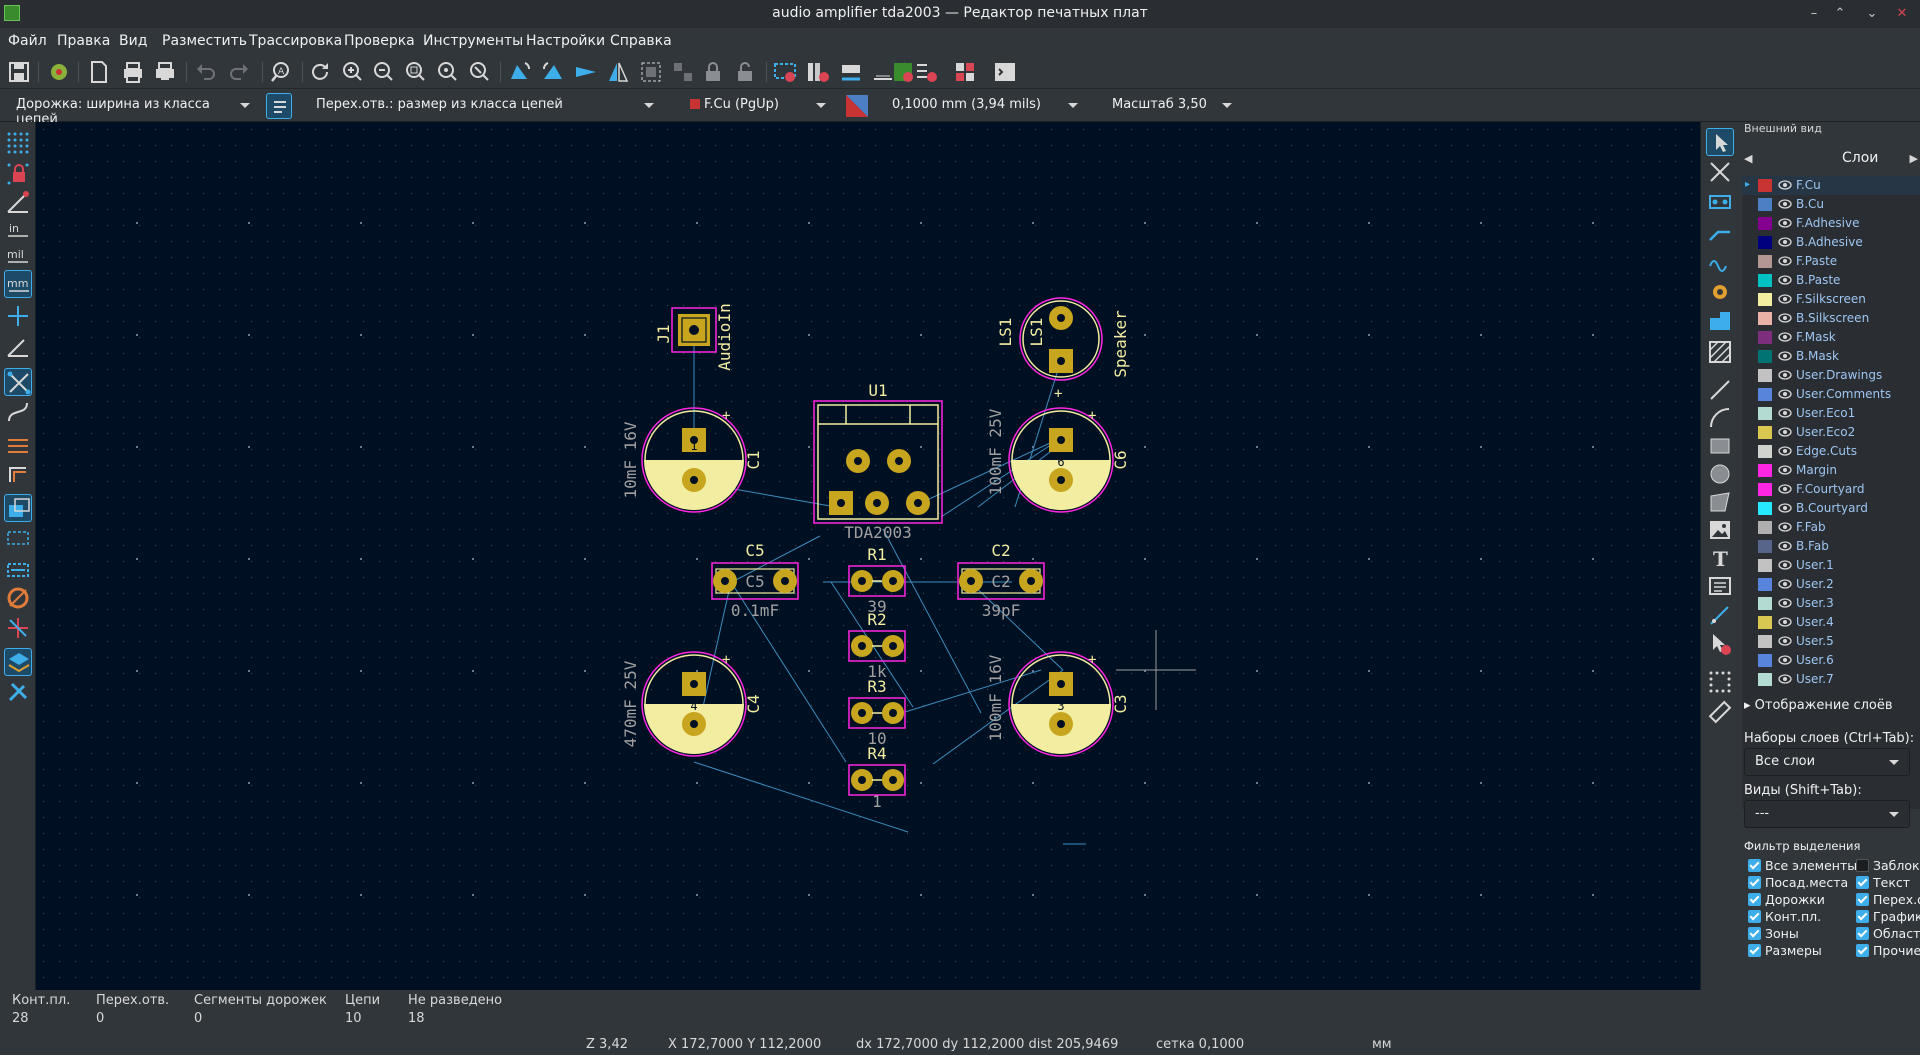 This screenshot has width=1920, height=1055. I want to click on layer-row: User.2, so click(1831, 584).